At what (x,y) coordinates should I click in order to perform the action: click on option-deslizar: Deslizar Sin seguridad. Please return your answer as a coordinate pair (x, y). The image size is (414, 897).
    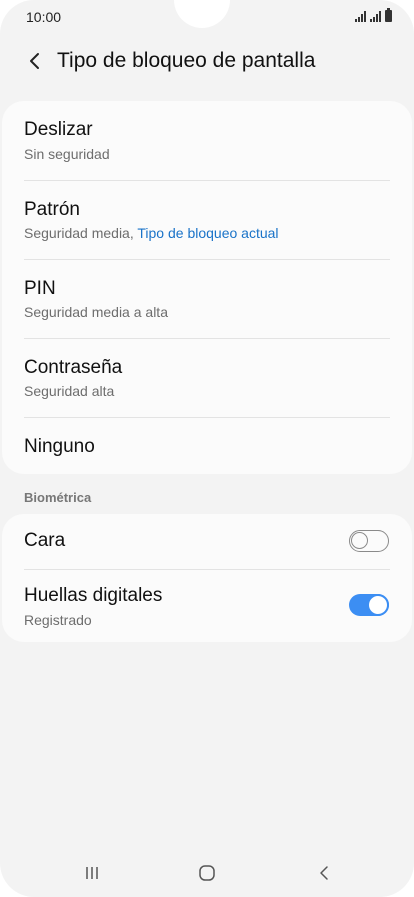
    Looking at the image, I should click on (207, 140).